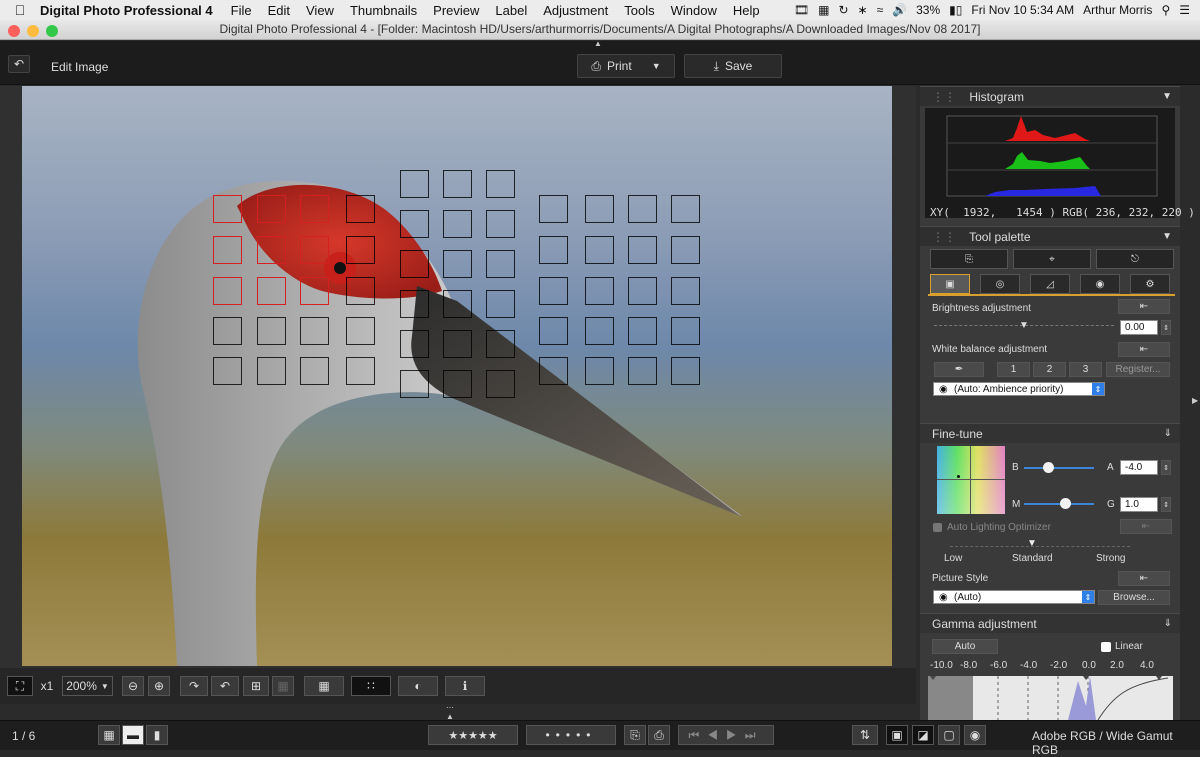 This screenshot has height=757, width=1200. I want to click on view-single-button: ▣, so click(897, 735).